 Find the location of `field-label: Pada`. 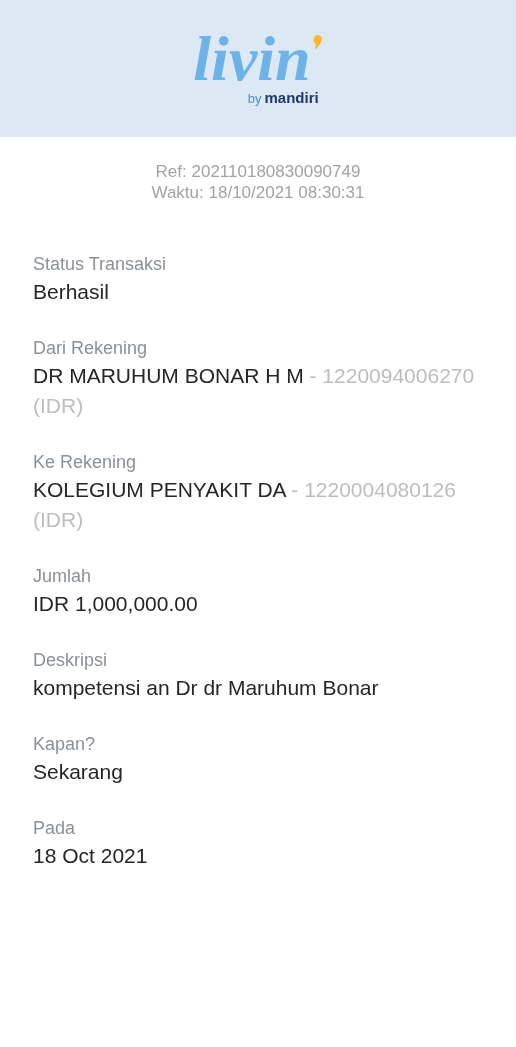

field-label: Pada is located at coordinates (55, 828).